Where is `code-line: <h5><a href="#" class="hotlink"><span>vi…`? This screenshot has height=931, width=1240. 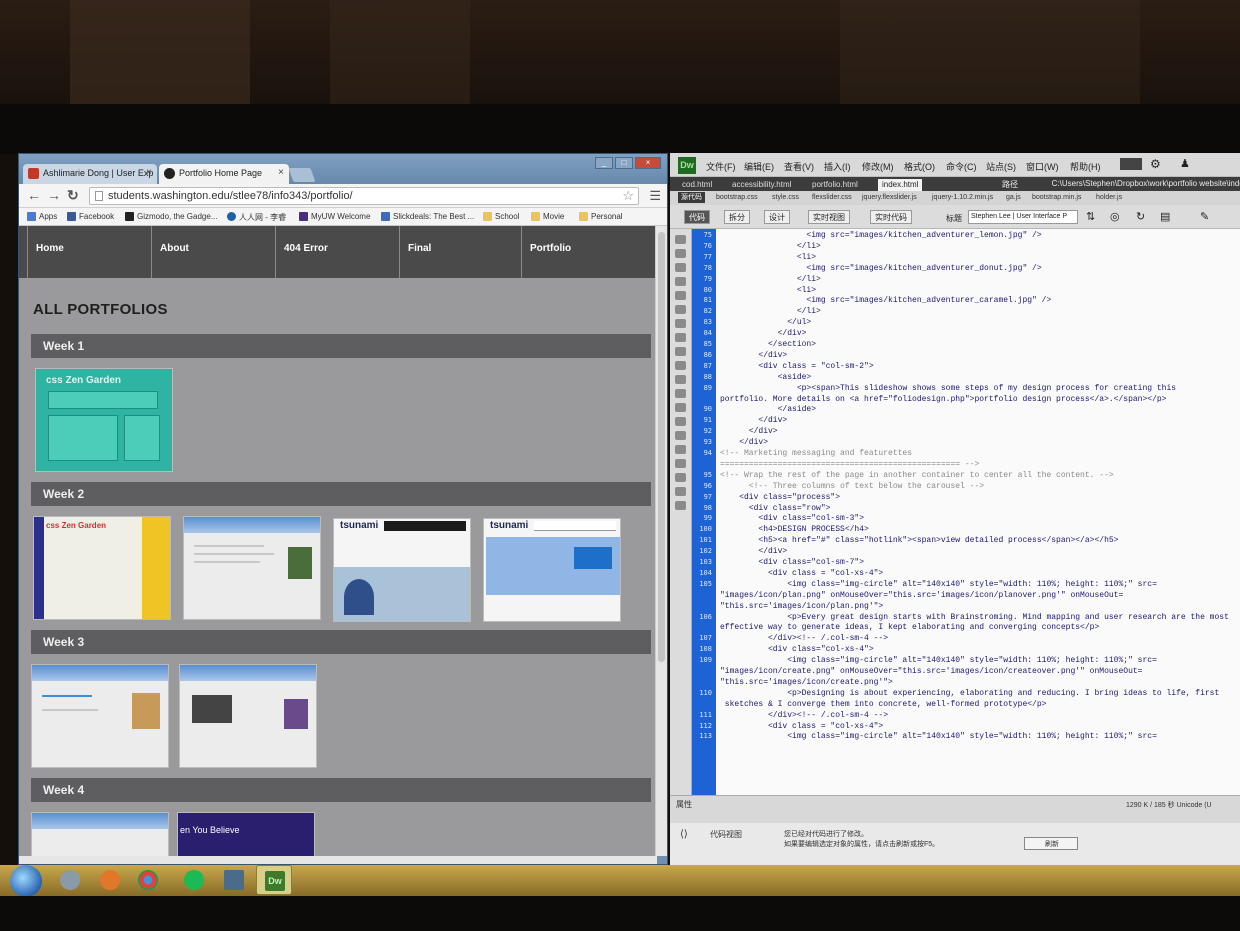
code-line: <h5><a href="#" class="hotlink"><span>vi… is located at coordinates (919, 540).